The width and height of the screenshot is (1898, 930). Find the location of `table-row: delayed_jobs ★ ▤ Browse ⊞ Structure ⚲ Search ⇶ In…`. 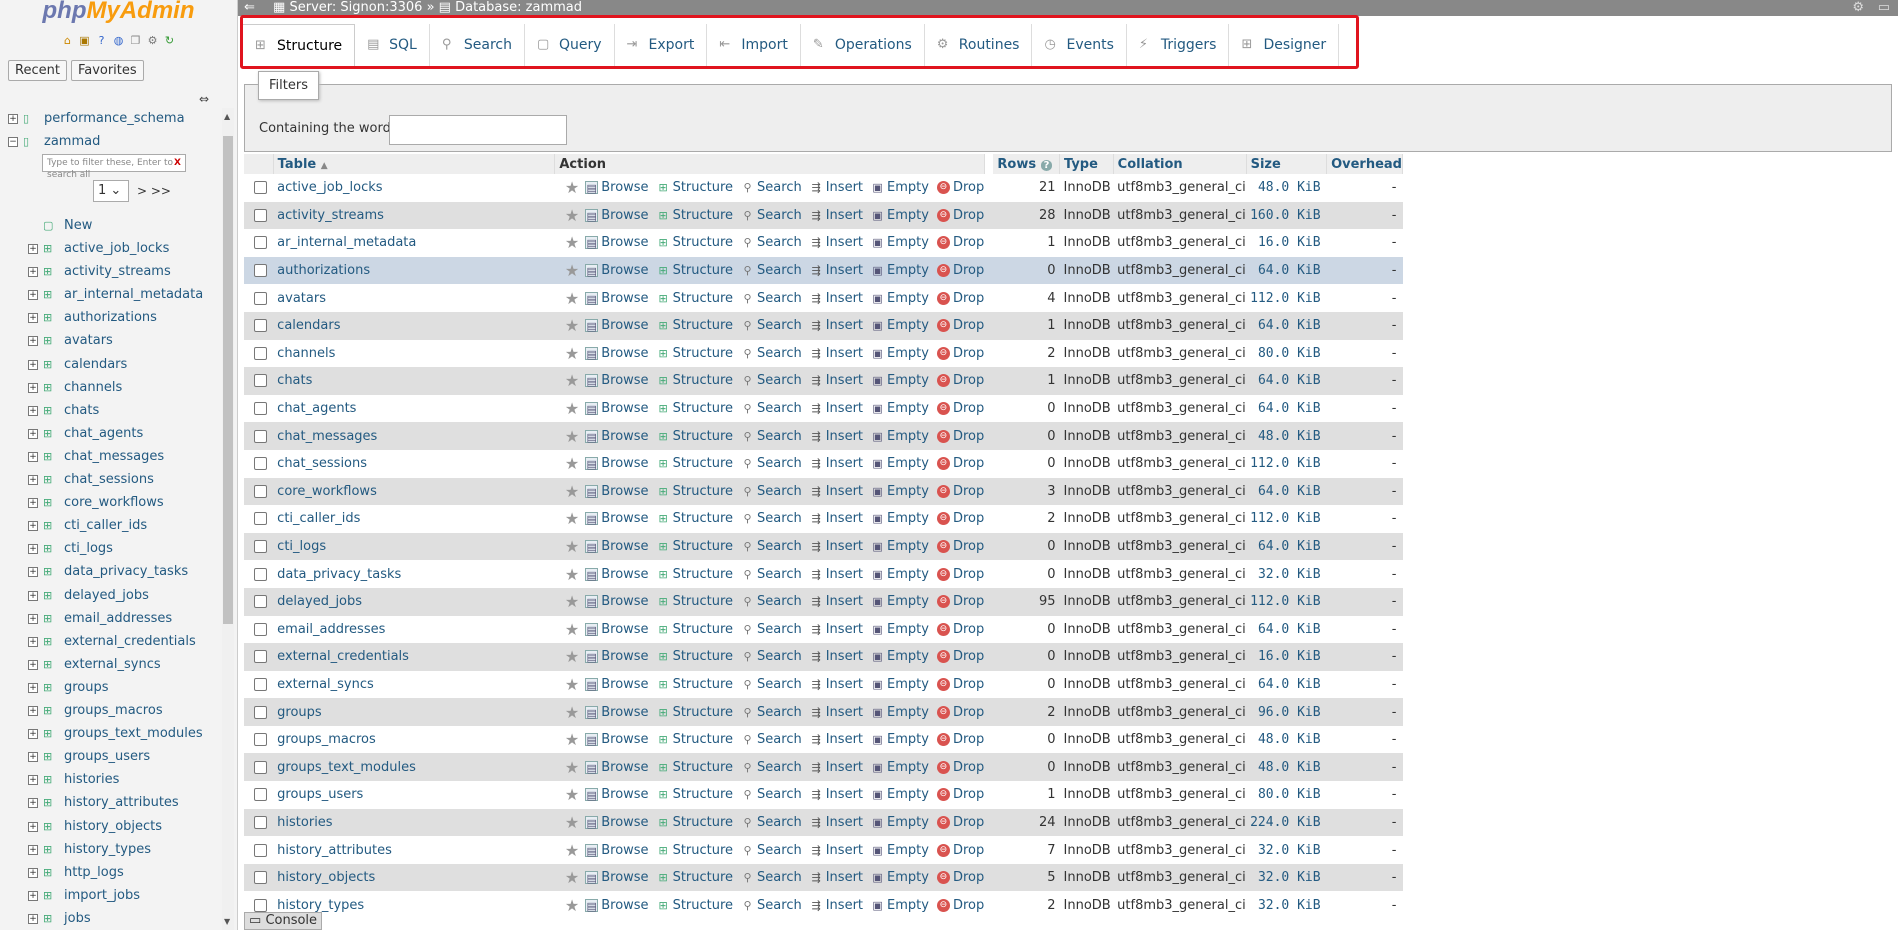

table-row: delayed_jobs ★ ▤ Browse ⊞ Structure ⚲ Search ⇶ In… is located at coordinates (823, 601).